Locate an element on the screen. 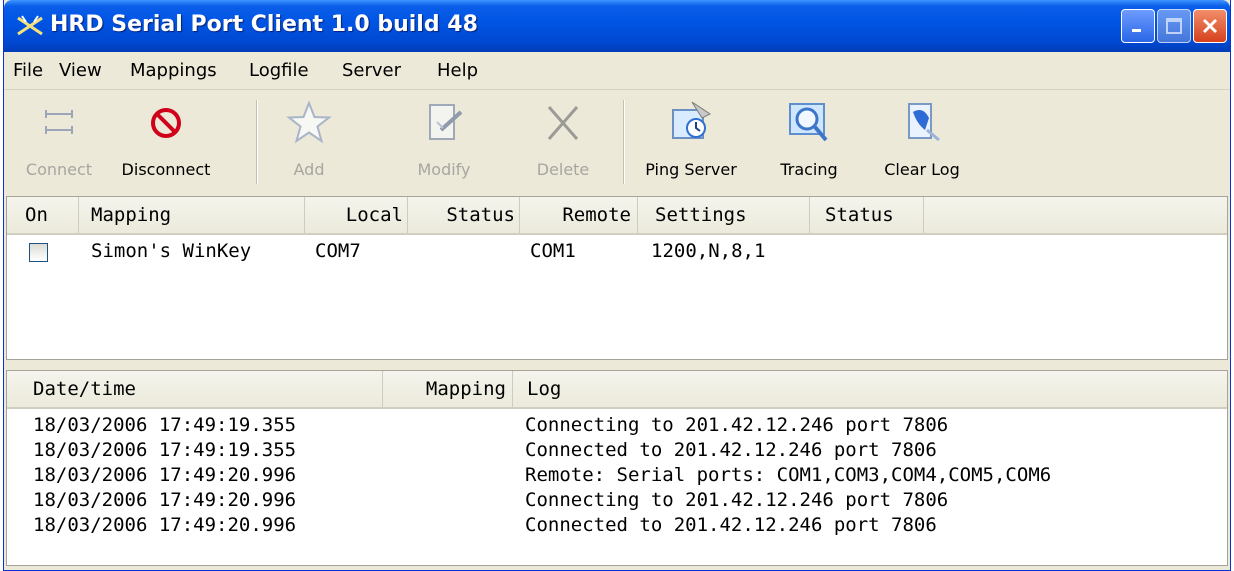 This screenshot has width=1234, height=571. menu-view: View is located at coordinates (80, 70).